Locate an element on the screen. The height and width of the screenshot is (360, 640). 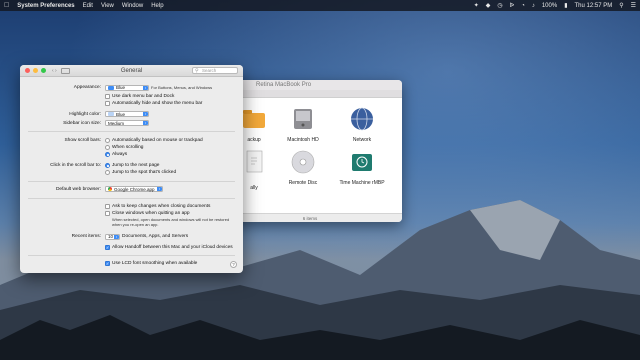
sidebar-size-control: Medium ↕ is located at coordinates (127, 123).